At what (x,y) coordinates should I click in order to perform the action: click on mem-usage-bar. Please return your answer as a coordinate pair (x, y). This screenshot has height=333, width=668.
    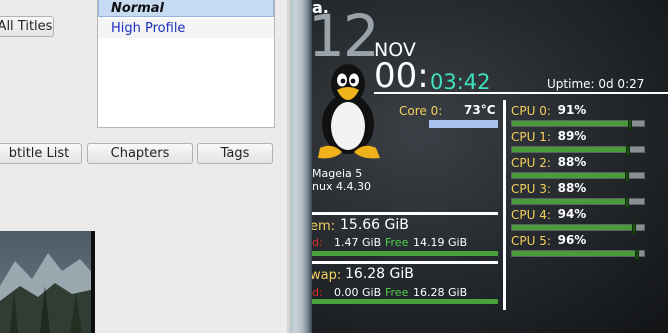
    Looking at the image, I should click on (405, 253).